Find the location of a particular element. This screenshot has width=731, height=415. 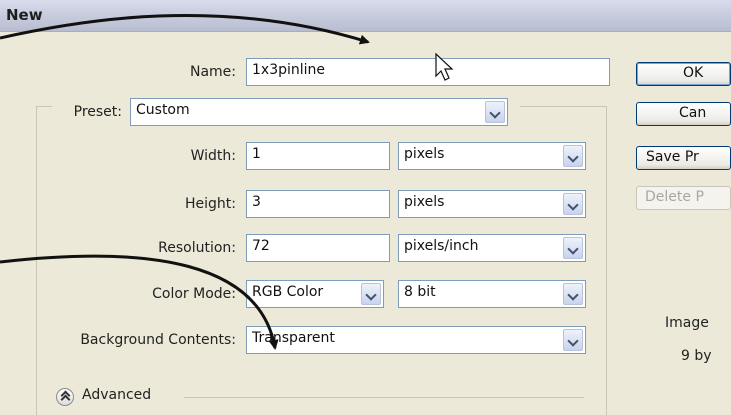

name-label: Name: is located at coordinates (212, 72).